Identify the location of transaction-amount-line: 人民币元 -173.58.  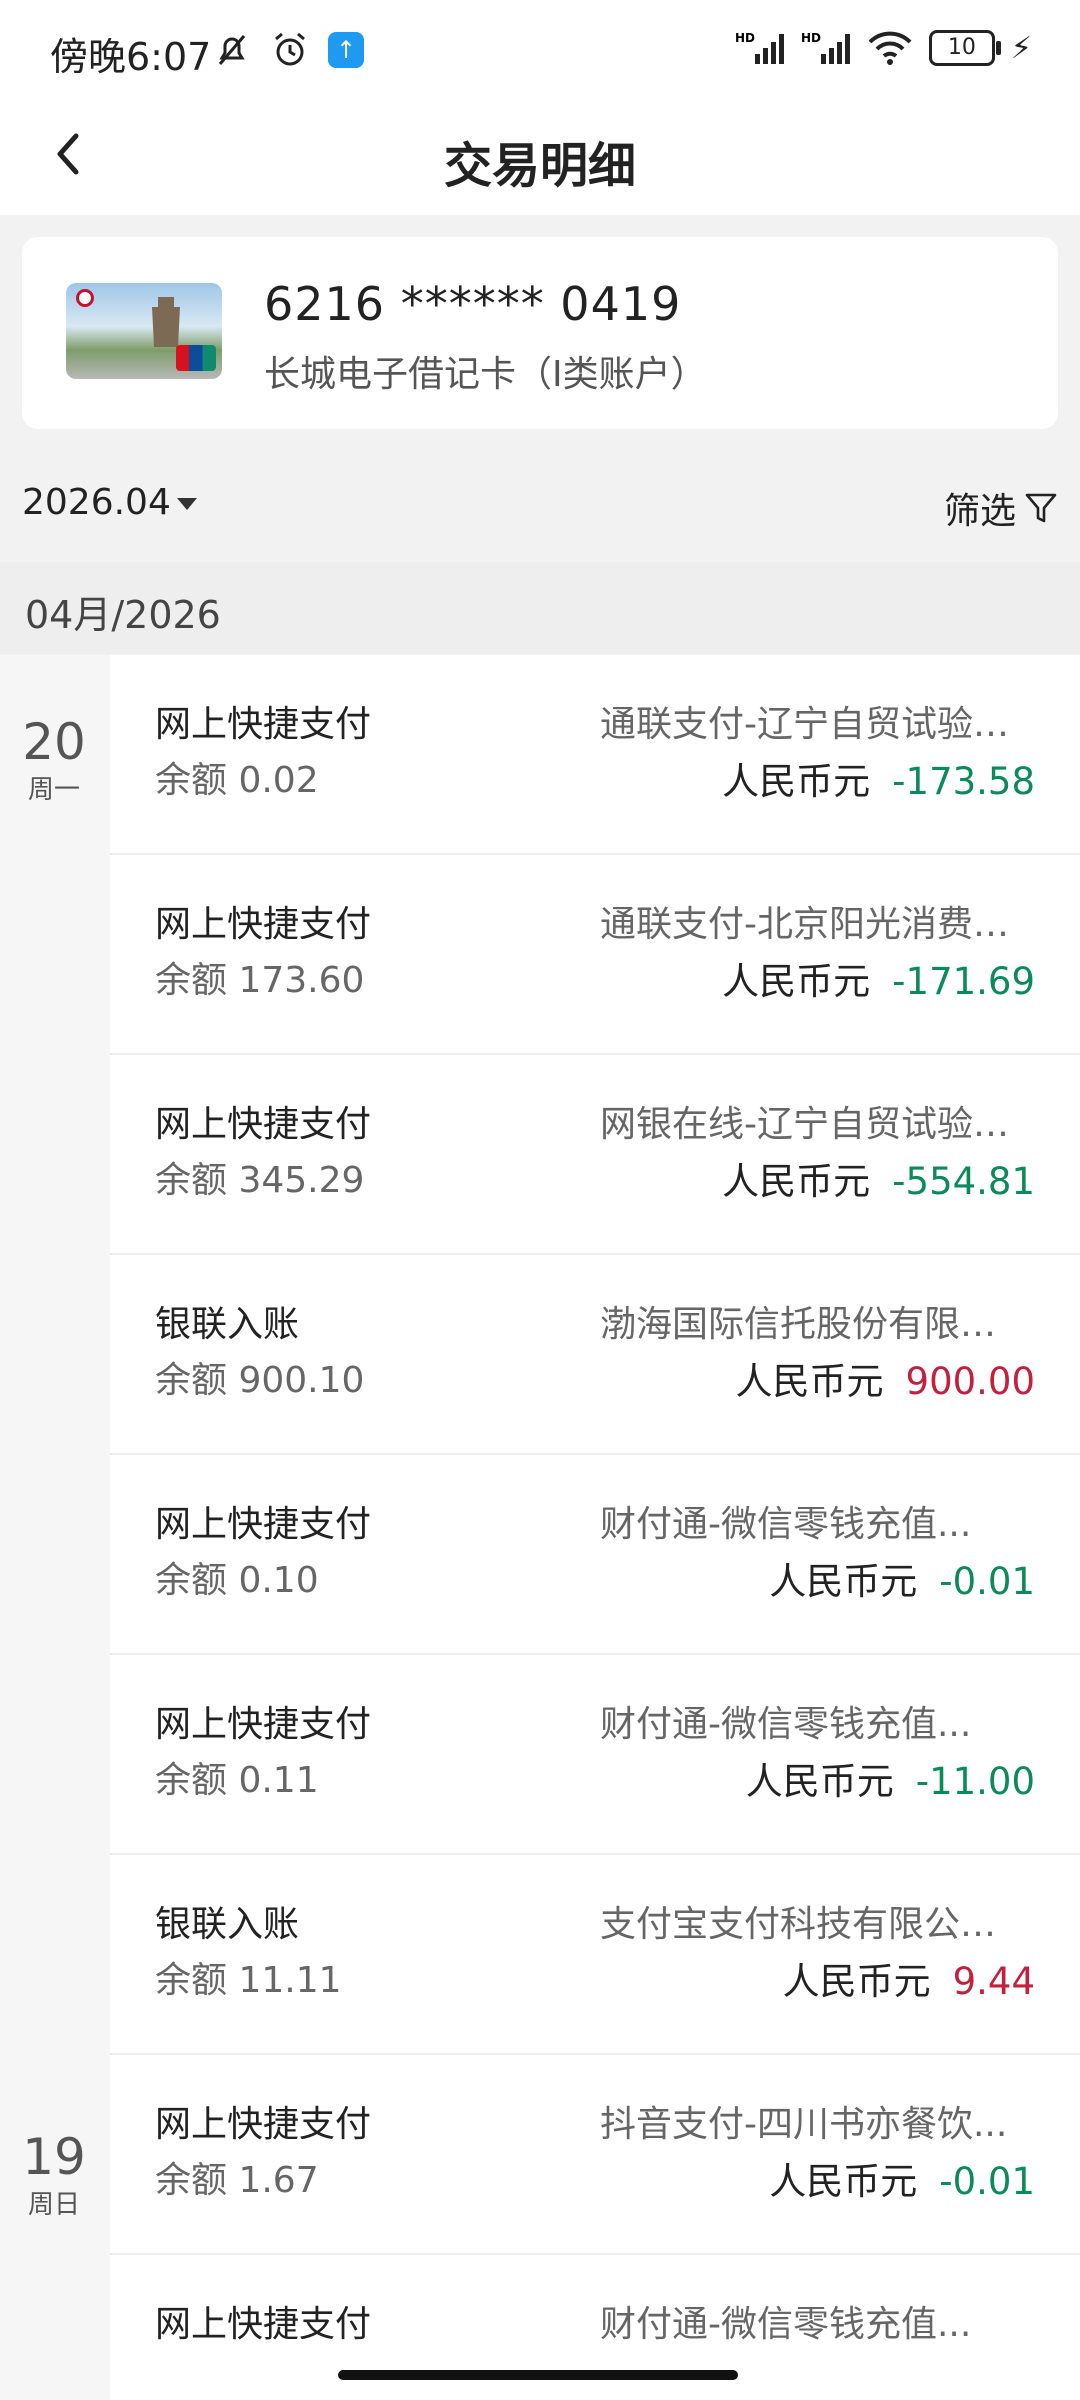
(878, 778).